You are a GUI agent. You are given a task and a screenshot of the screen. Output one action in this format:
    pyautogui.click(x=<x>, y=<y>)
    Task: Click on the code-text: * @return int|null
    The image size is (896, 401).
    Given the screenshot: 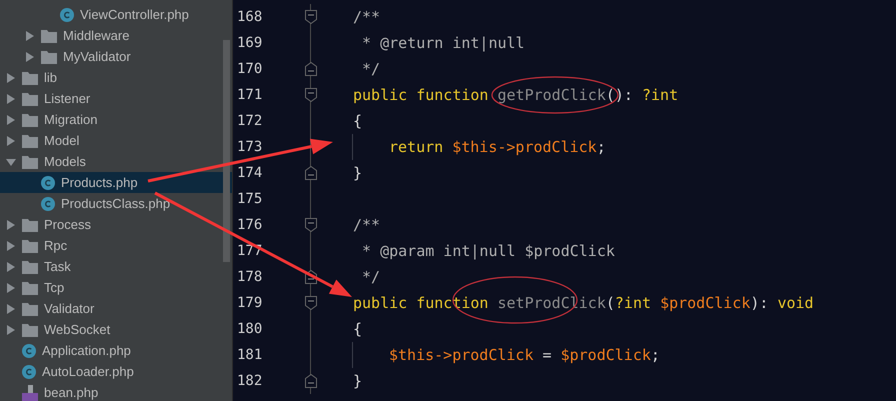 What is the action you would take?
    pyautogui.click(x=443, y=43)
    